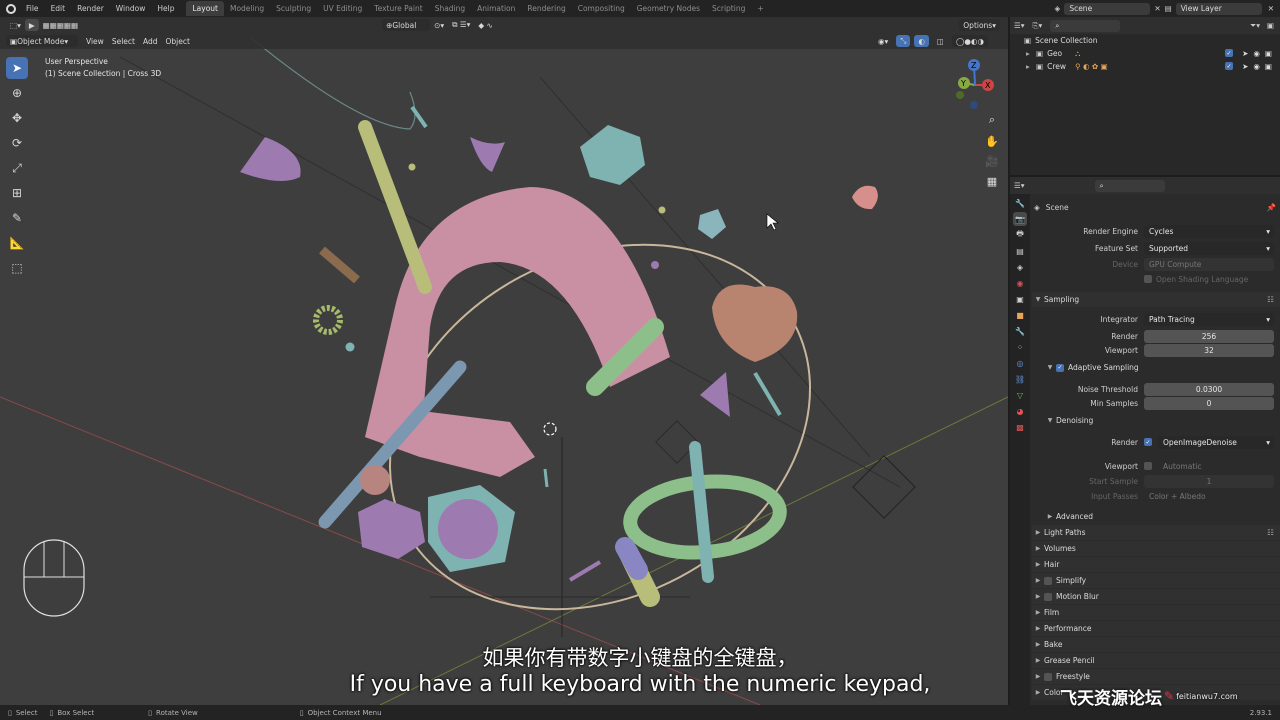 This screenshot has height=720, width=1280. I want to click on advanced-header: ▶ Advanced, so click(1156, 516).